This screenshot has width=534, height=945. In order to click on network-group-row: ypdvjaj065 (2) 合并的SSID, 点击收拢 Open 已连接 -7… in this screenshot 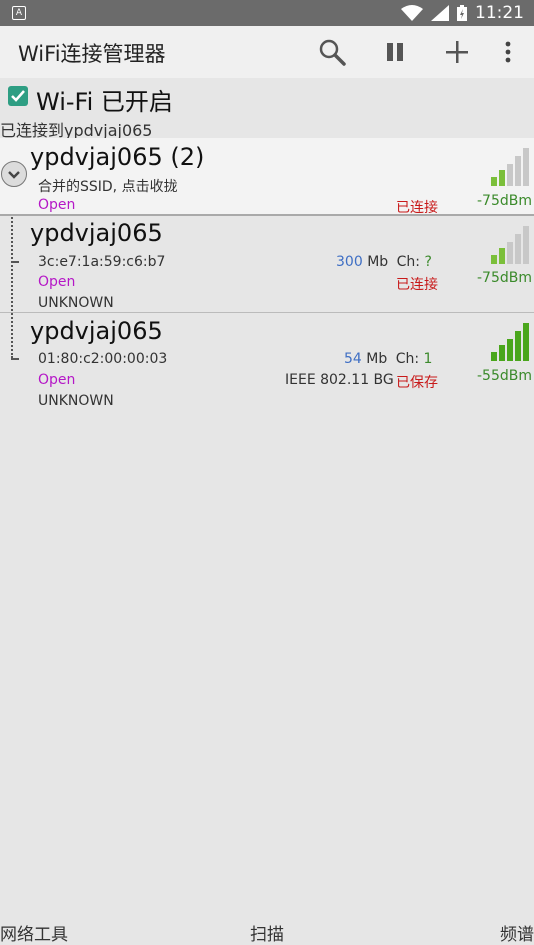, I will do `click(267, 177)`.